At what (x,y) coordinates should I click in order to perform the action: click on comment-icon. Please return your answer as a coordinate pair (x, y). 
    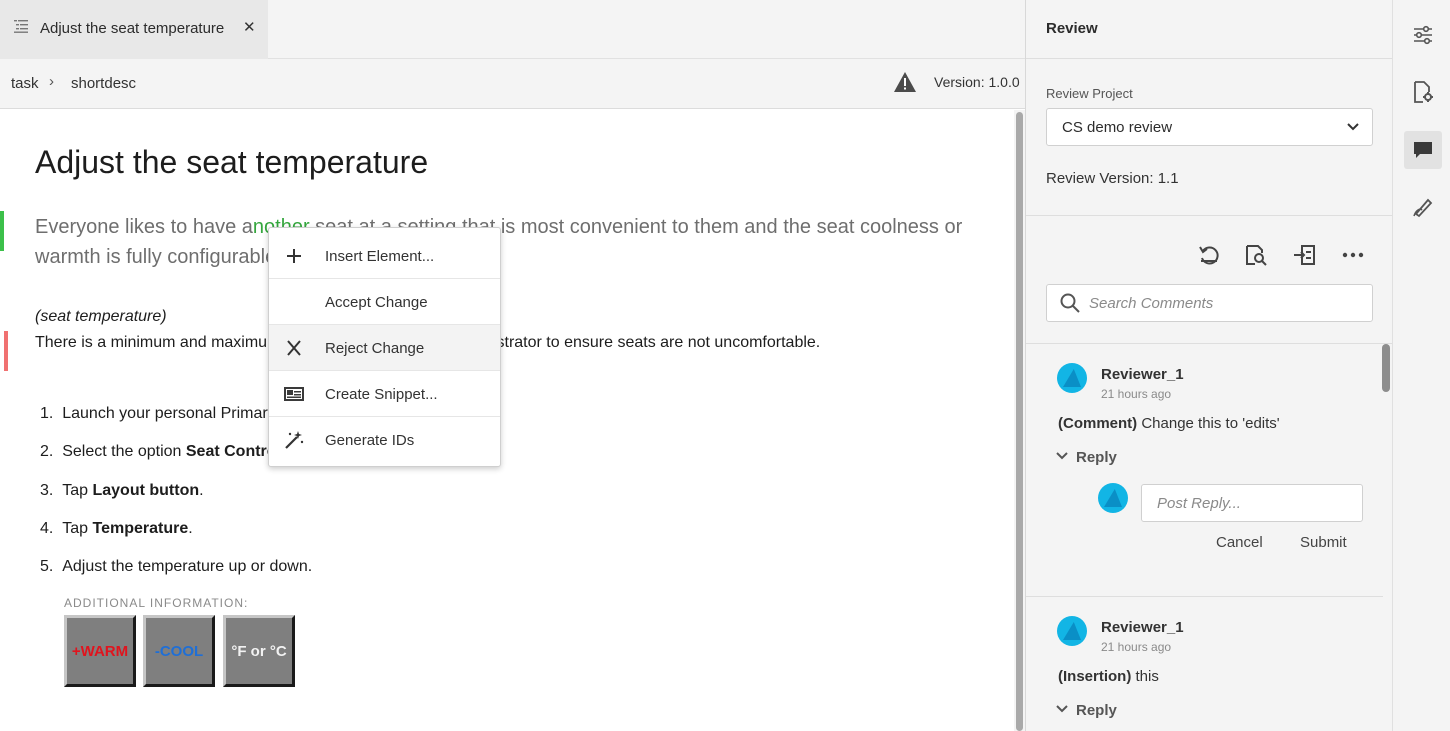
    Looking at the image, I should click on (1423, 150).